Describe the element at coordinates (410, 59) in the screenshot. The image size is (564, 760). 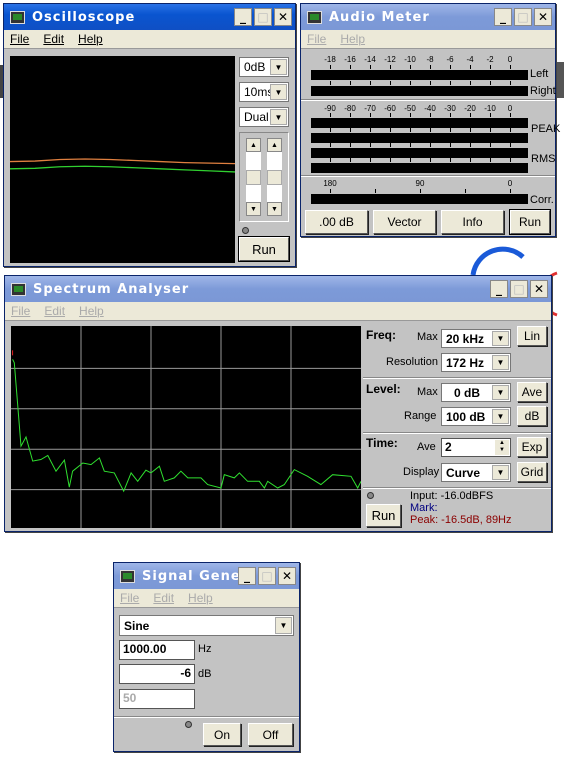
I see `scale-label: -10` at that location.